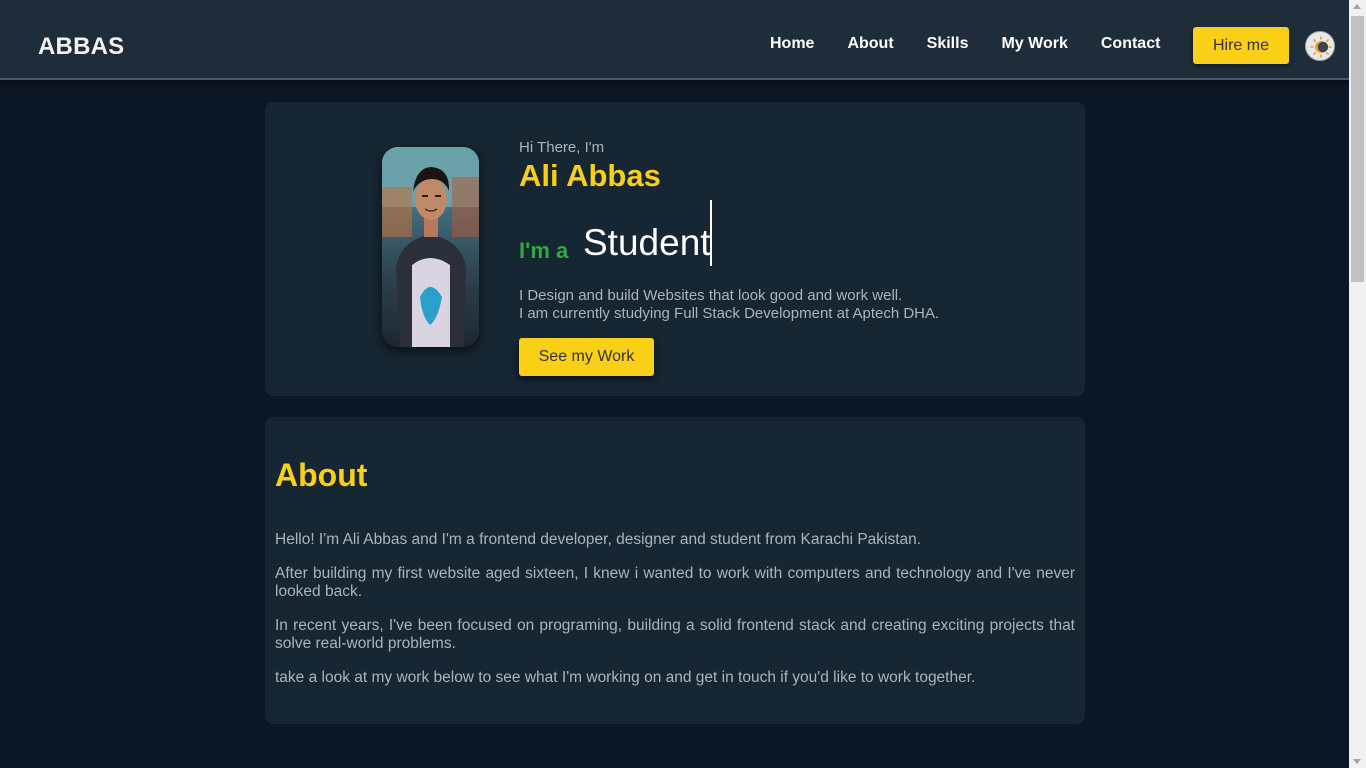 Image resolution: width=1366 pixels, height=768 pixels. Describe the element at coordinates (1357, 761) in the screenshot. I see `scroll-down-arrow-icon` at that location.